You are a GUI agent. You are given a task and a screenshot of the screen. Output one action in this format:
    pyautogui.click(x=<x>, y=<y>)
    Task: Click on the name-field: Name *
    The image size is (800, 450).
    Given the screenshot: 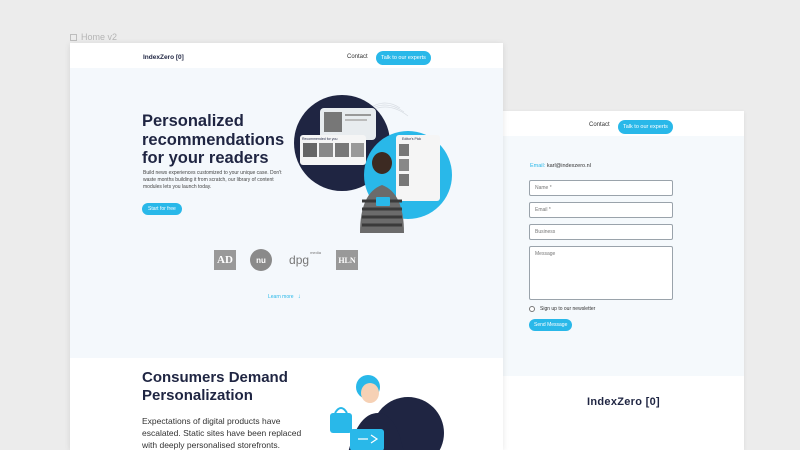 What is the action you would take?
    pyautogui.click(x=601, y=188)
    